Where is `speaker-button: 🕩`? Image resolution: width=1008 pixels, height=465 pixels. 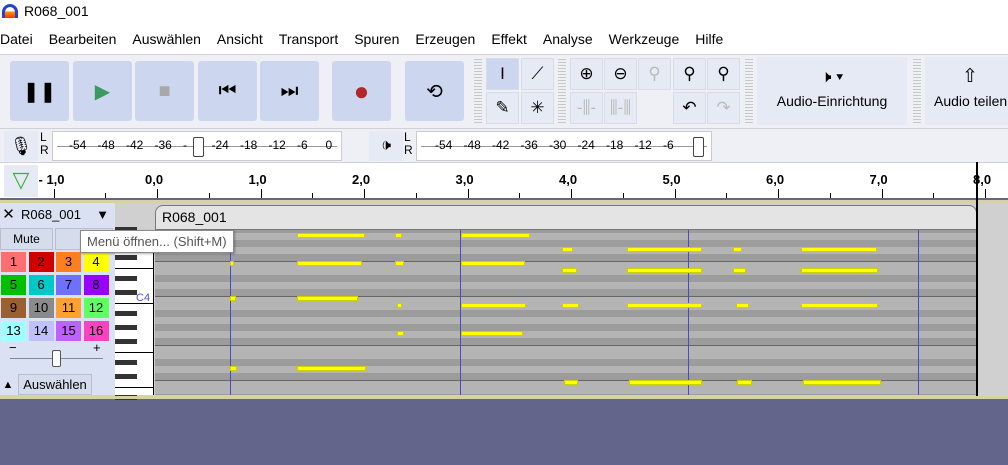
speaker-button: 🕩 is located at coordinates (386, 146).